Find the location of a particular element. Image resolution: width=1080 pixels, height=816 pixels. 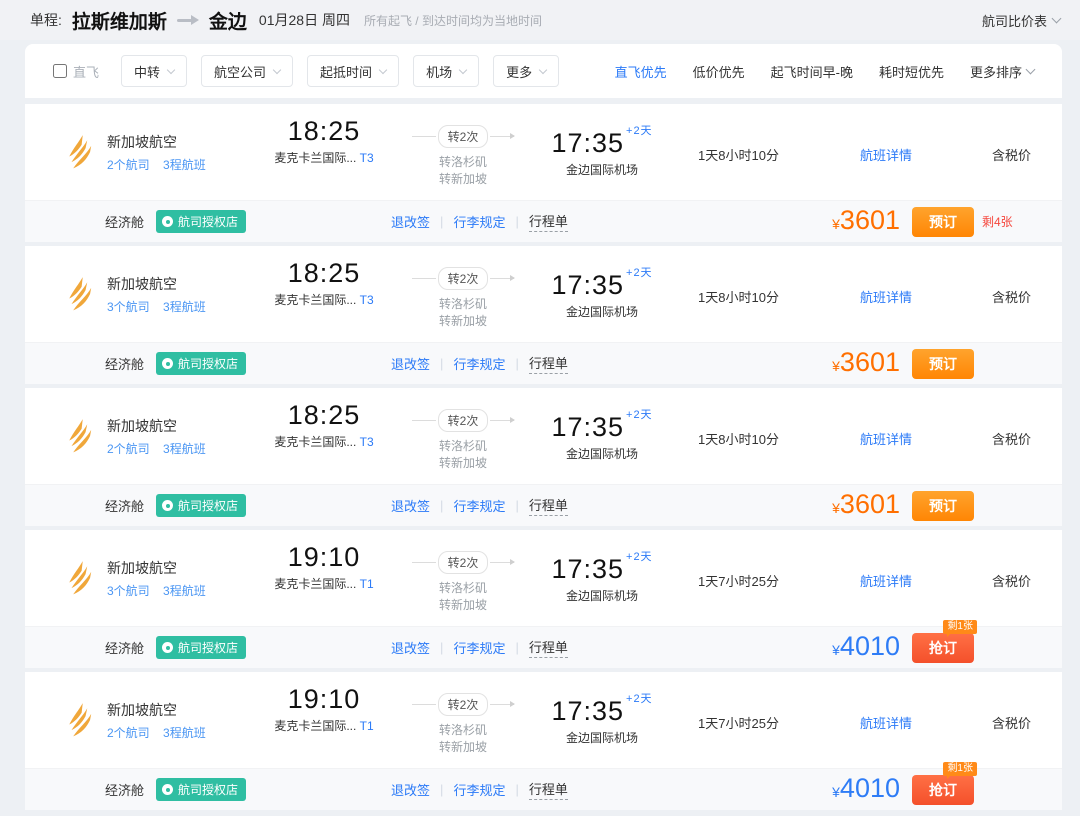

departure-airport: 麦克卡兰国际... T3 is located at coordinates (324, 442).